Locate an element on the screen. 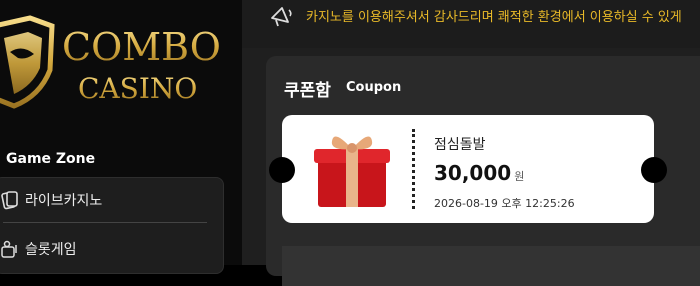 The width and height of the screenshot is (700, 286). gift-box-icon is located at coordinates (352, 169).